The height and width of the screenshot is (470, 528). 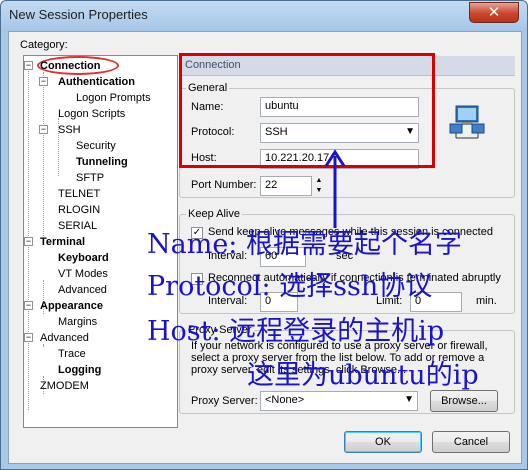 I want to click on keepalive-group-title: Keep Alive, so click(x=214, y=214).